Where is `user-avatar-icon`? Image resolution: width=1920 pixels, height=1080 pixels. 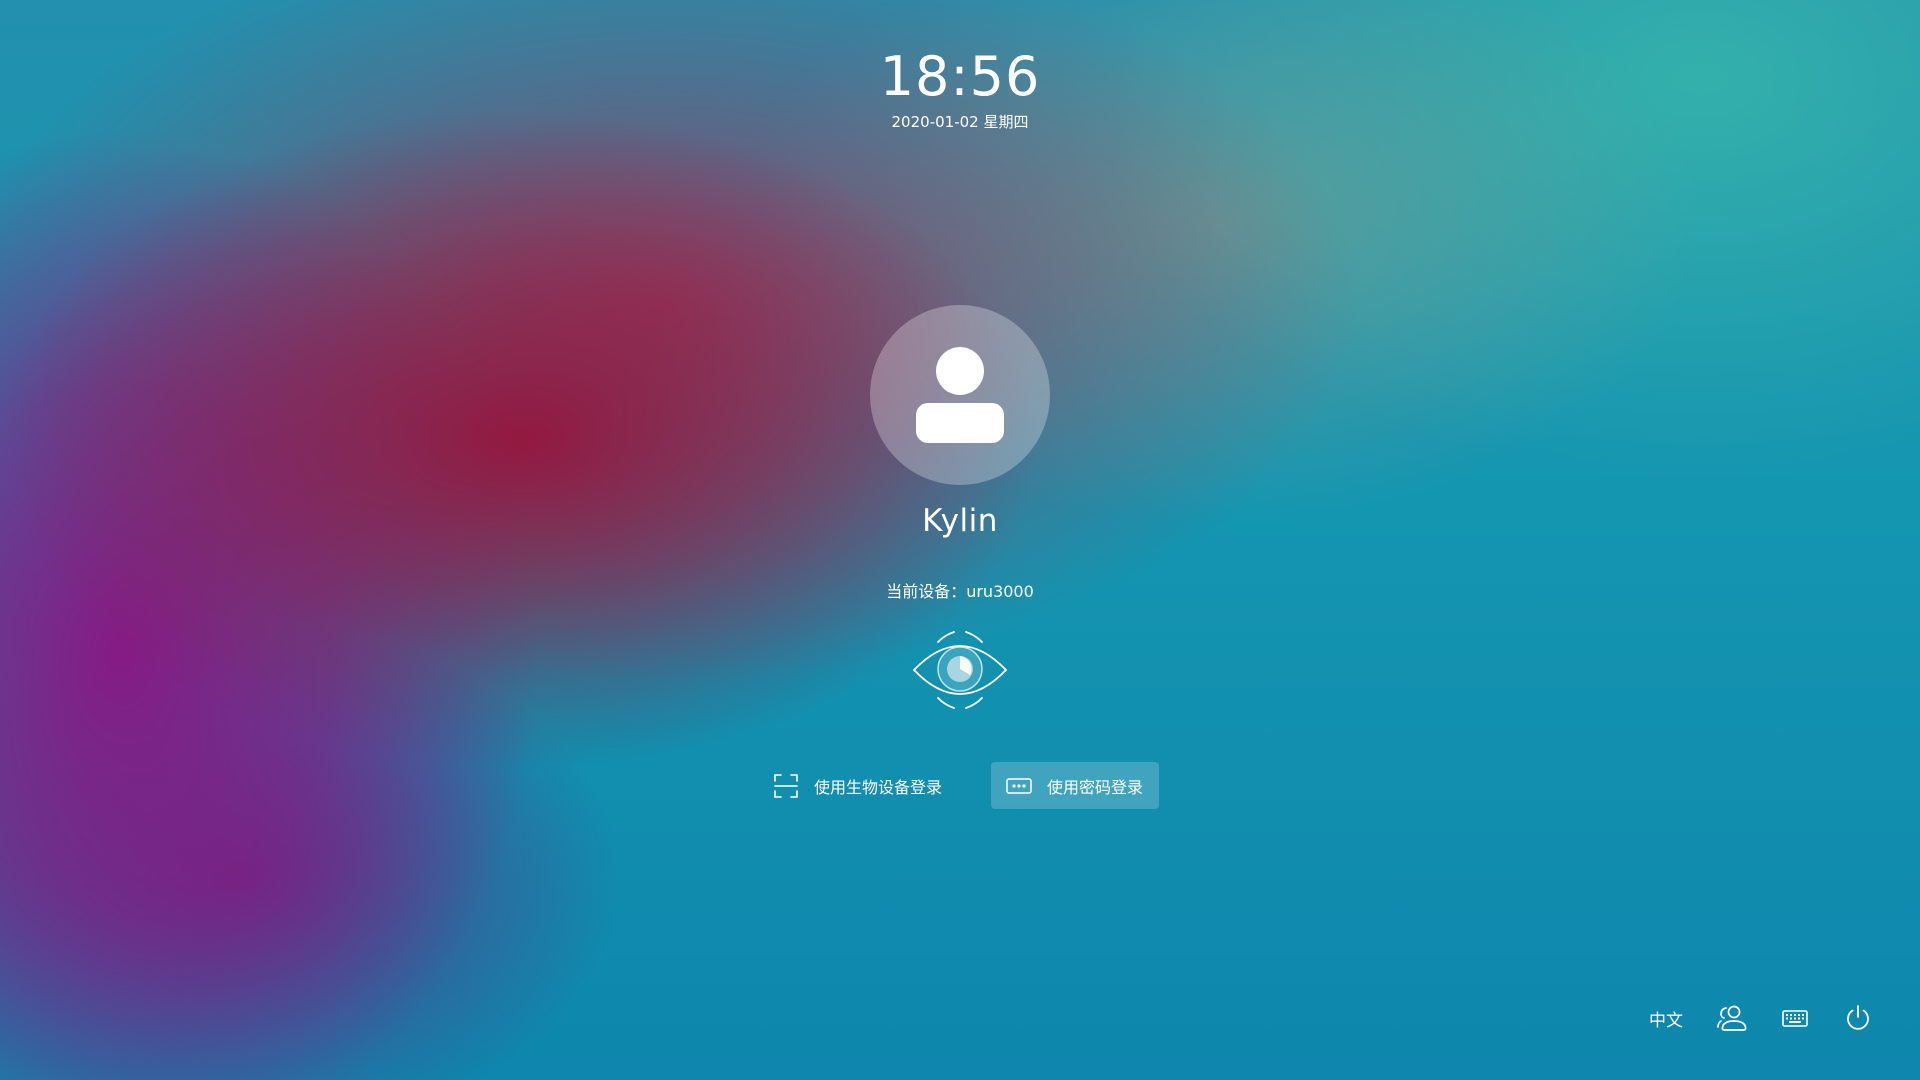 user-avatar-icon is located at coordinates (960, 395).